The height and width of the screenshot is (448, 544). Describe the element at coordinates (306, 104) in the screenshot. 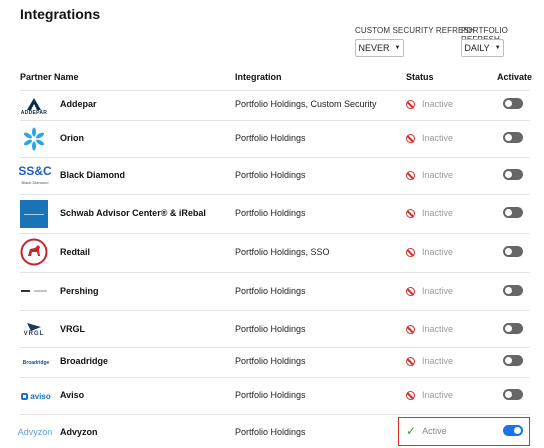

I see `integration-type: Portfolio Holdings, Custom Security` at that location.